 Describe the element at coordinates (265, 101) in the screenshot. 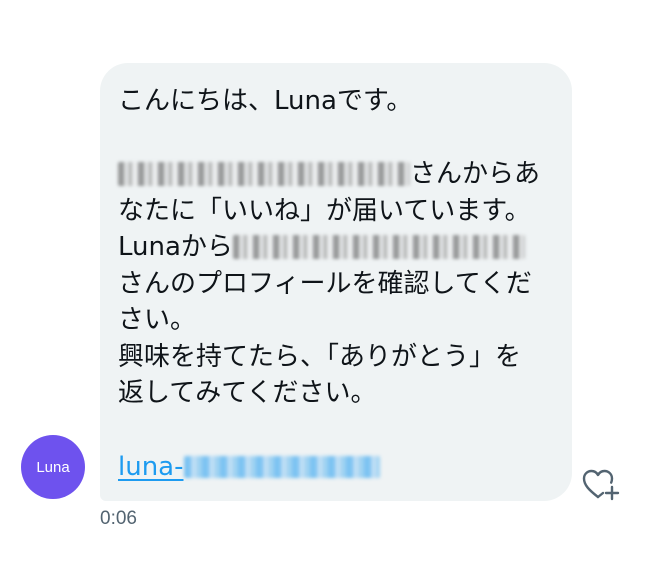

I see `message-greeting: こんにちは、Lunaです。` at that location.